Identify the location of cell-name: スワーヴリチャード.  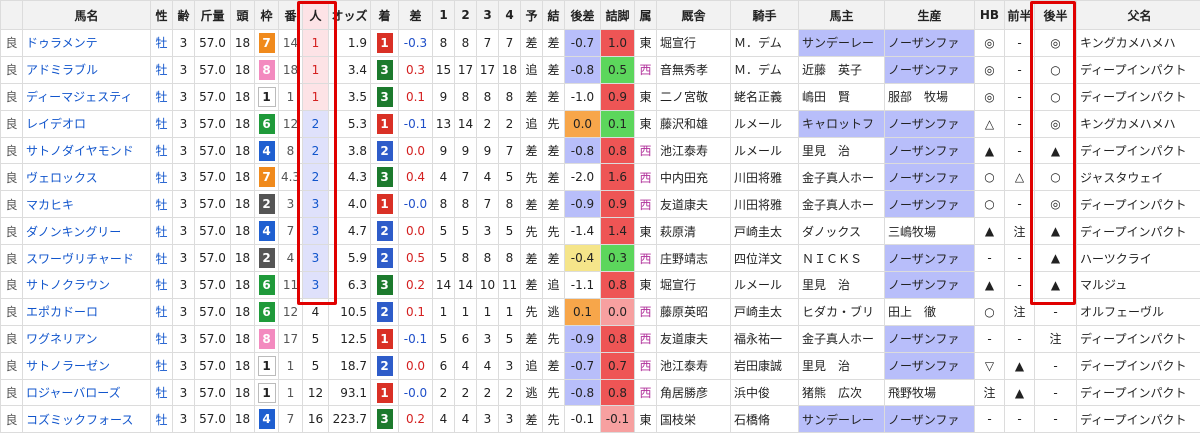
(86, 258).